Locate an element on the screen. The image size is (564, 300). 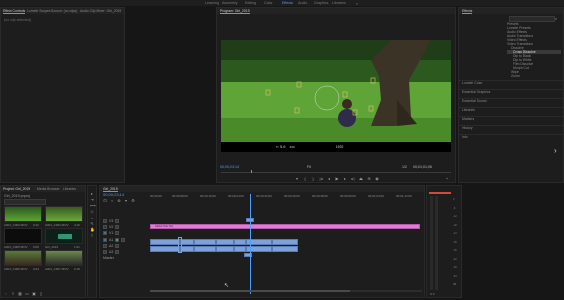
graphic-clip: Adobe Title Clip is located at coordinates (285, 226).